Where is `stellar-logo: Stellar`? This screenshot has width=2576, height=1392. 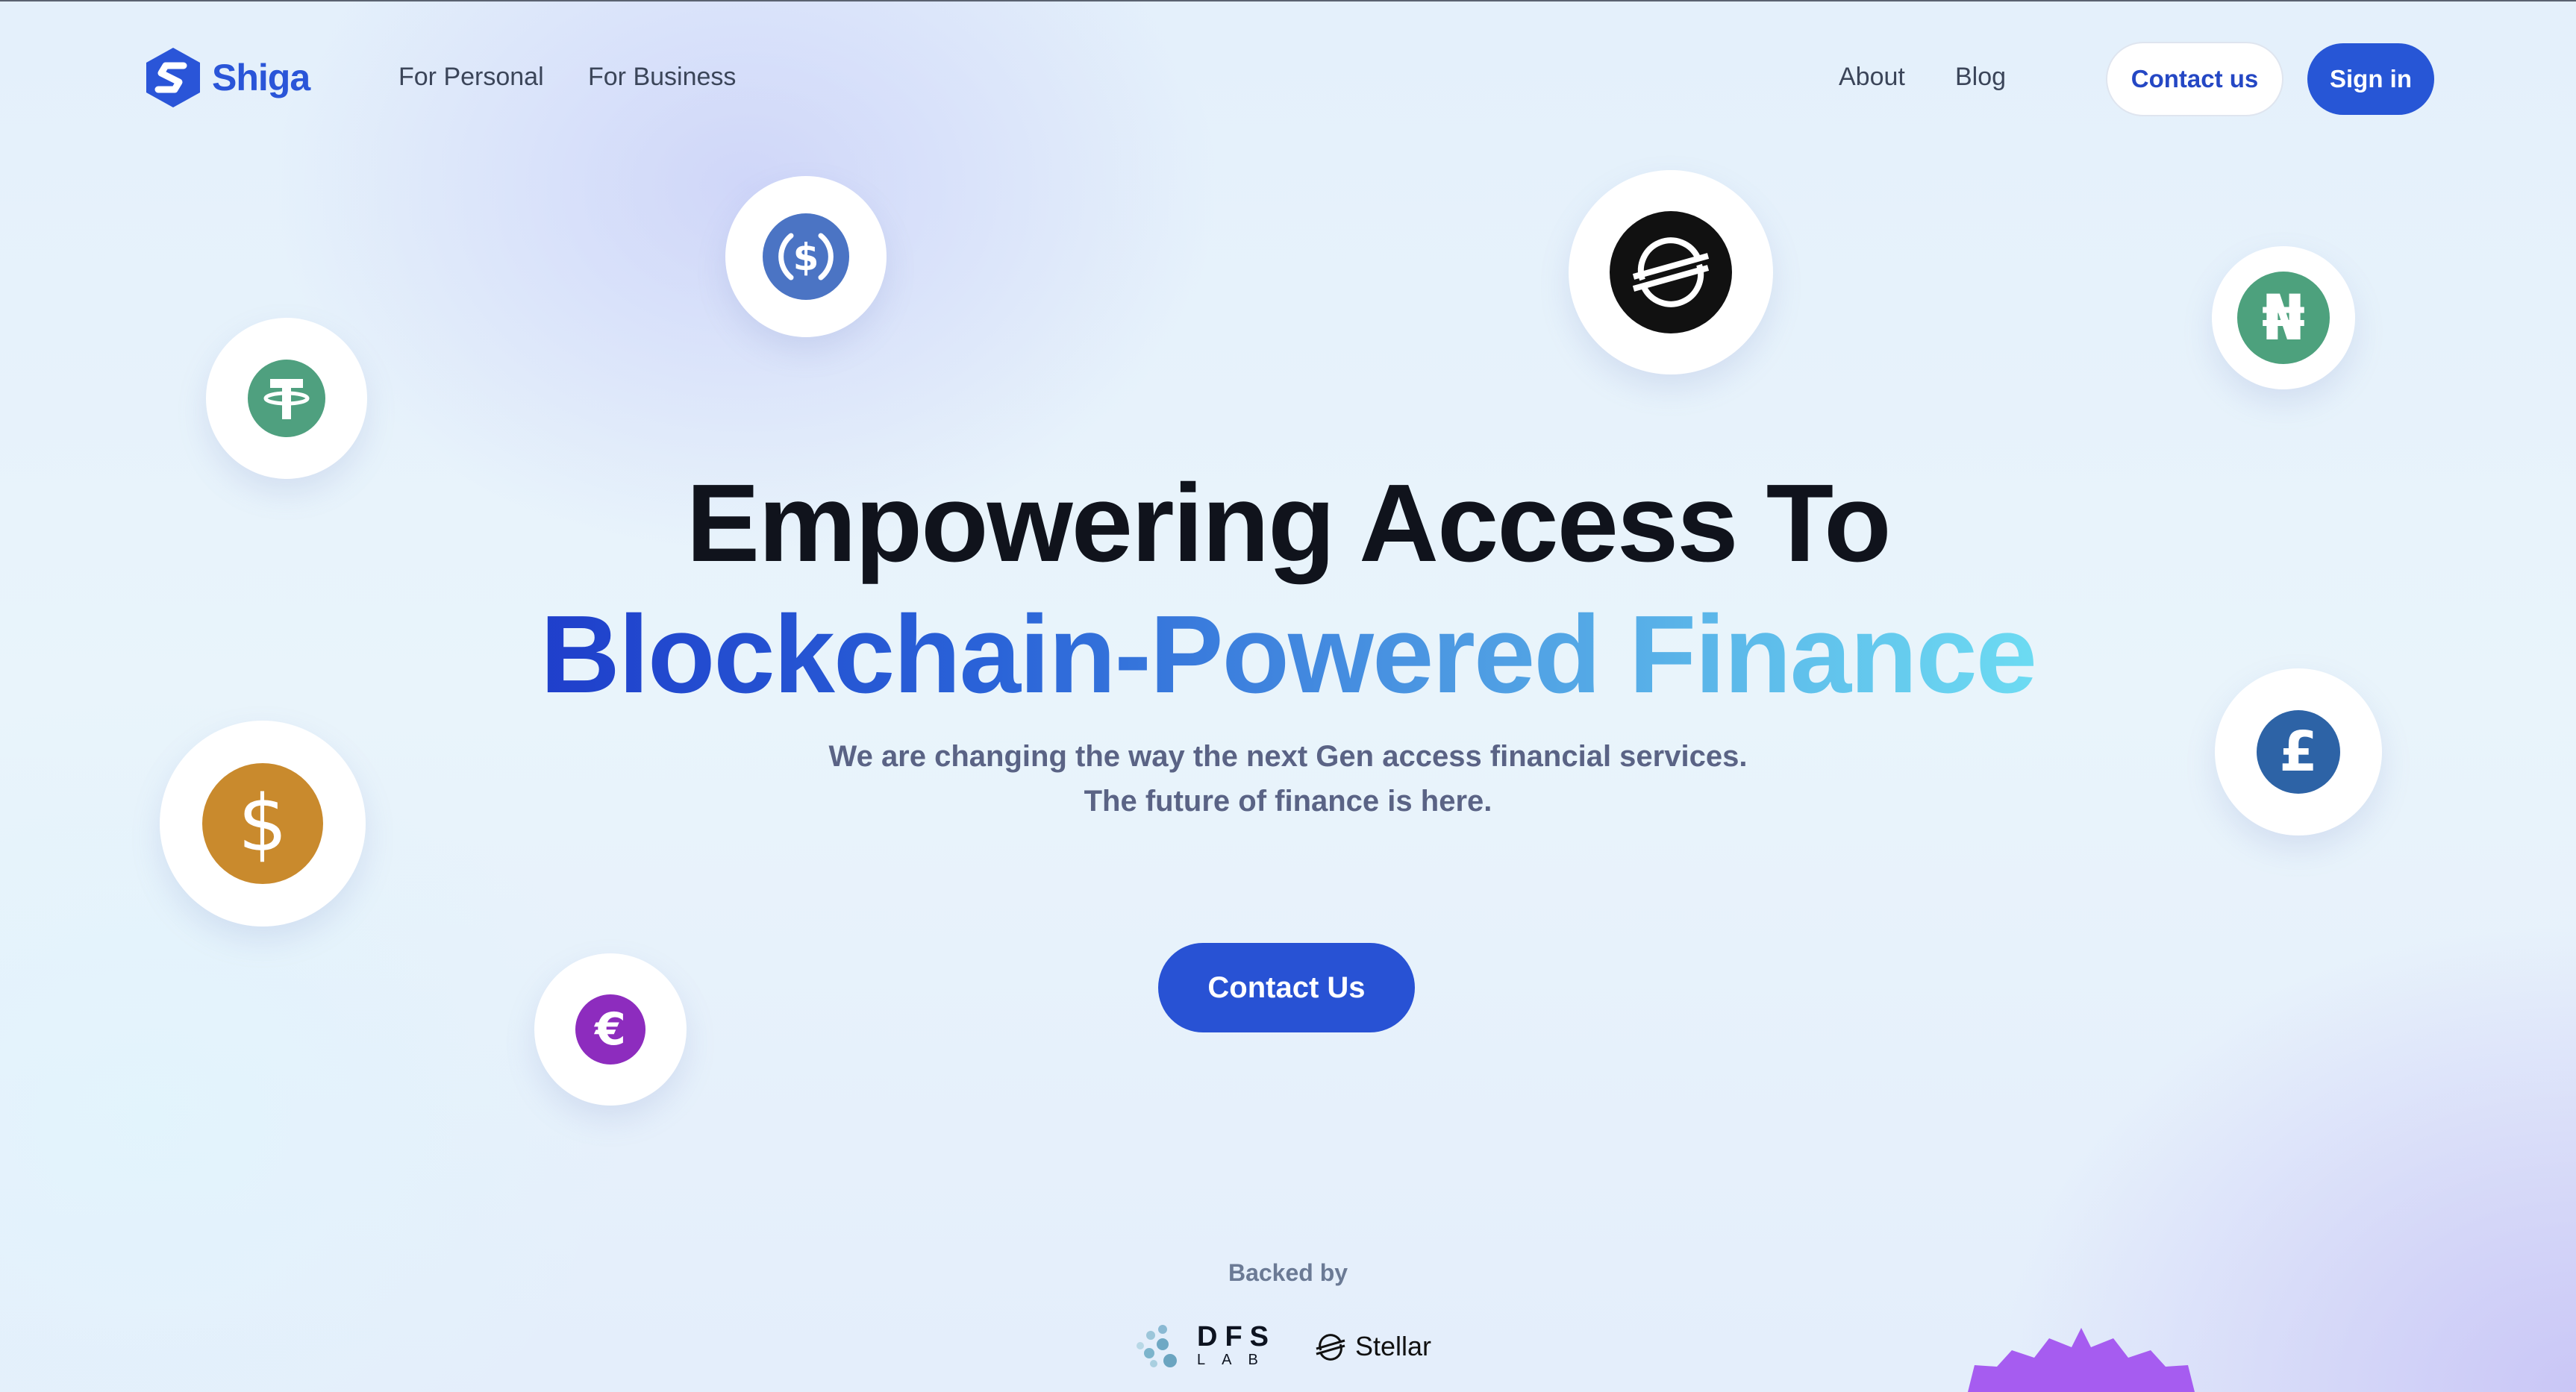 stellar-logo: Stellar is located at coordinates (1371, 1346).